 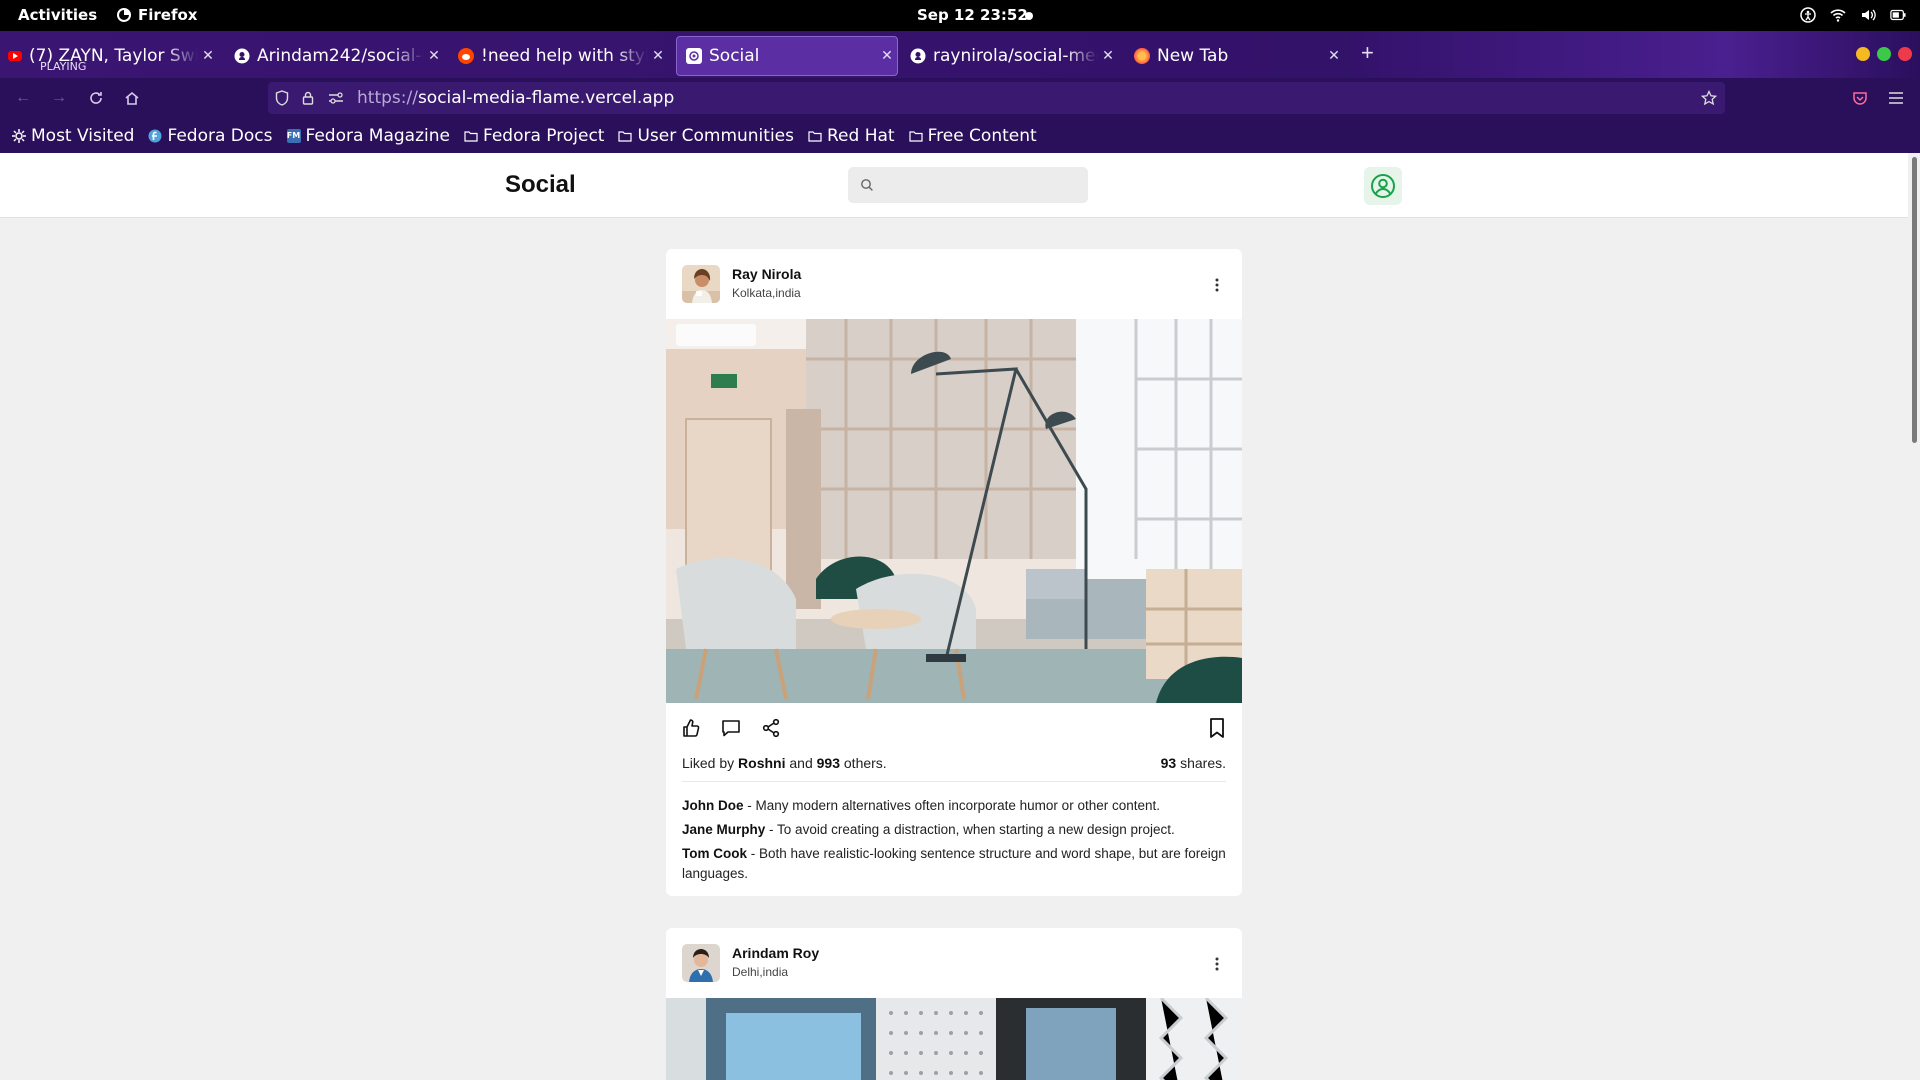 I want to click on bookmark-fedora-magazine: FM Fedora Magazine, so click(x=368, y=136).